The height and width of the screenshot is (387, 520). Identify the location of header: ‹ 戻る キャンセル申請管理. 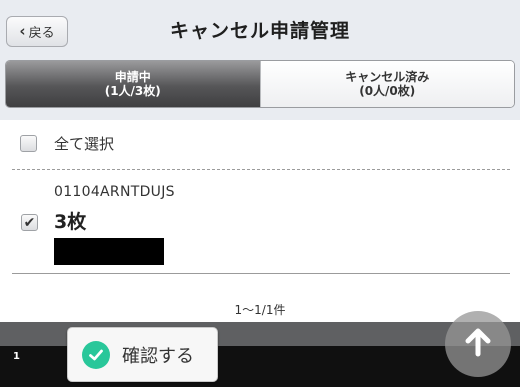
(260, 29).